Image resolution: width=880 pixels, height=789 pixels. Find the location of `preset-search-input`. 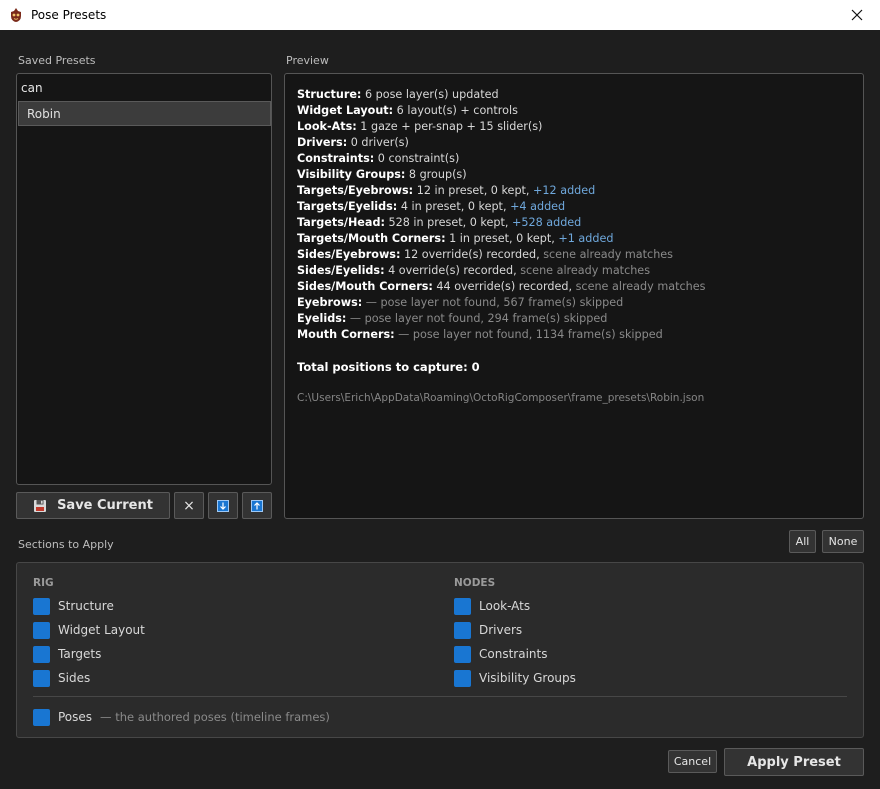

preset-search-input is located at coordinates (144, 88).